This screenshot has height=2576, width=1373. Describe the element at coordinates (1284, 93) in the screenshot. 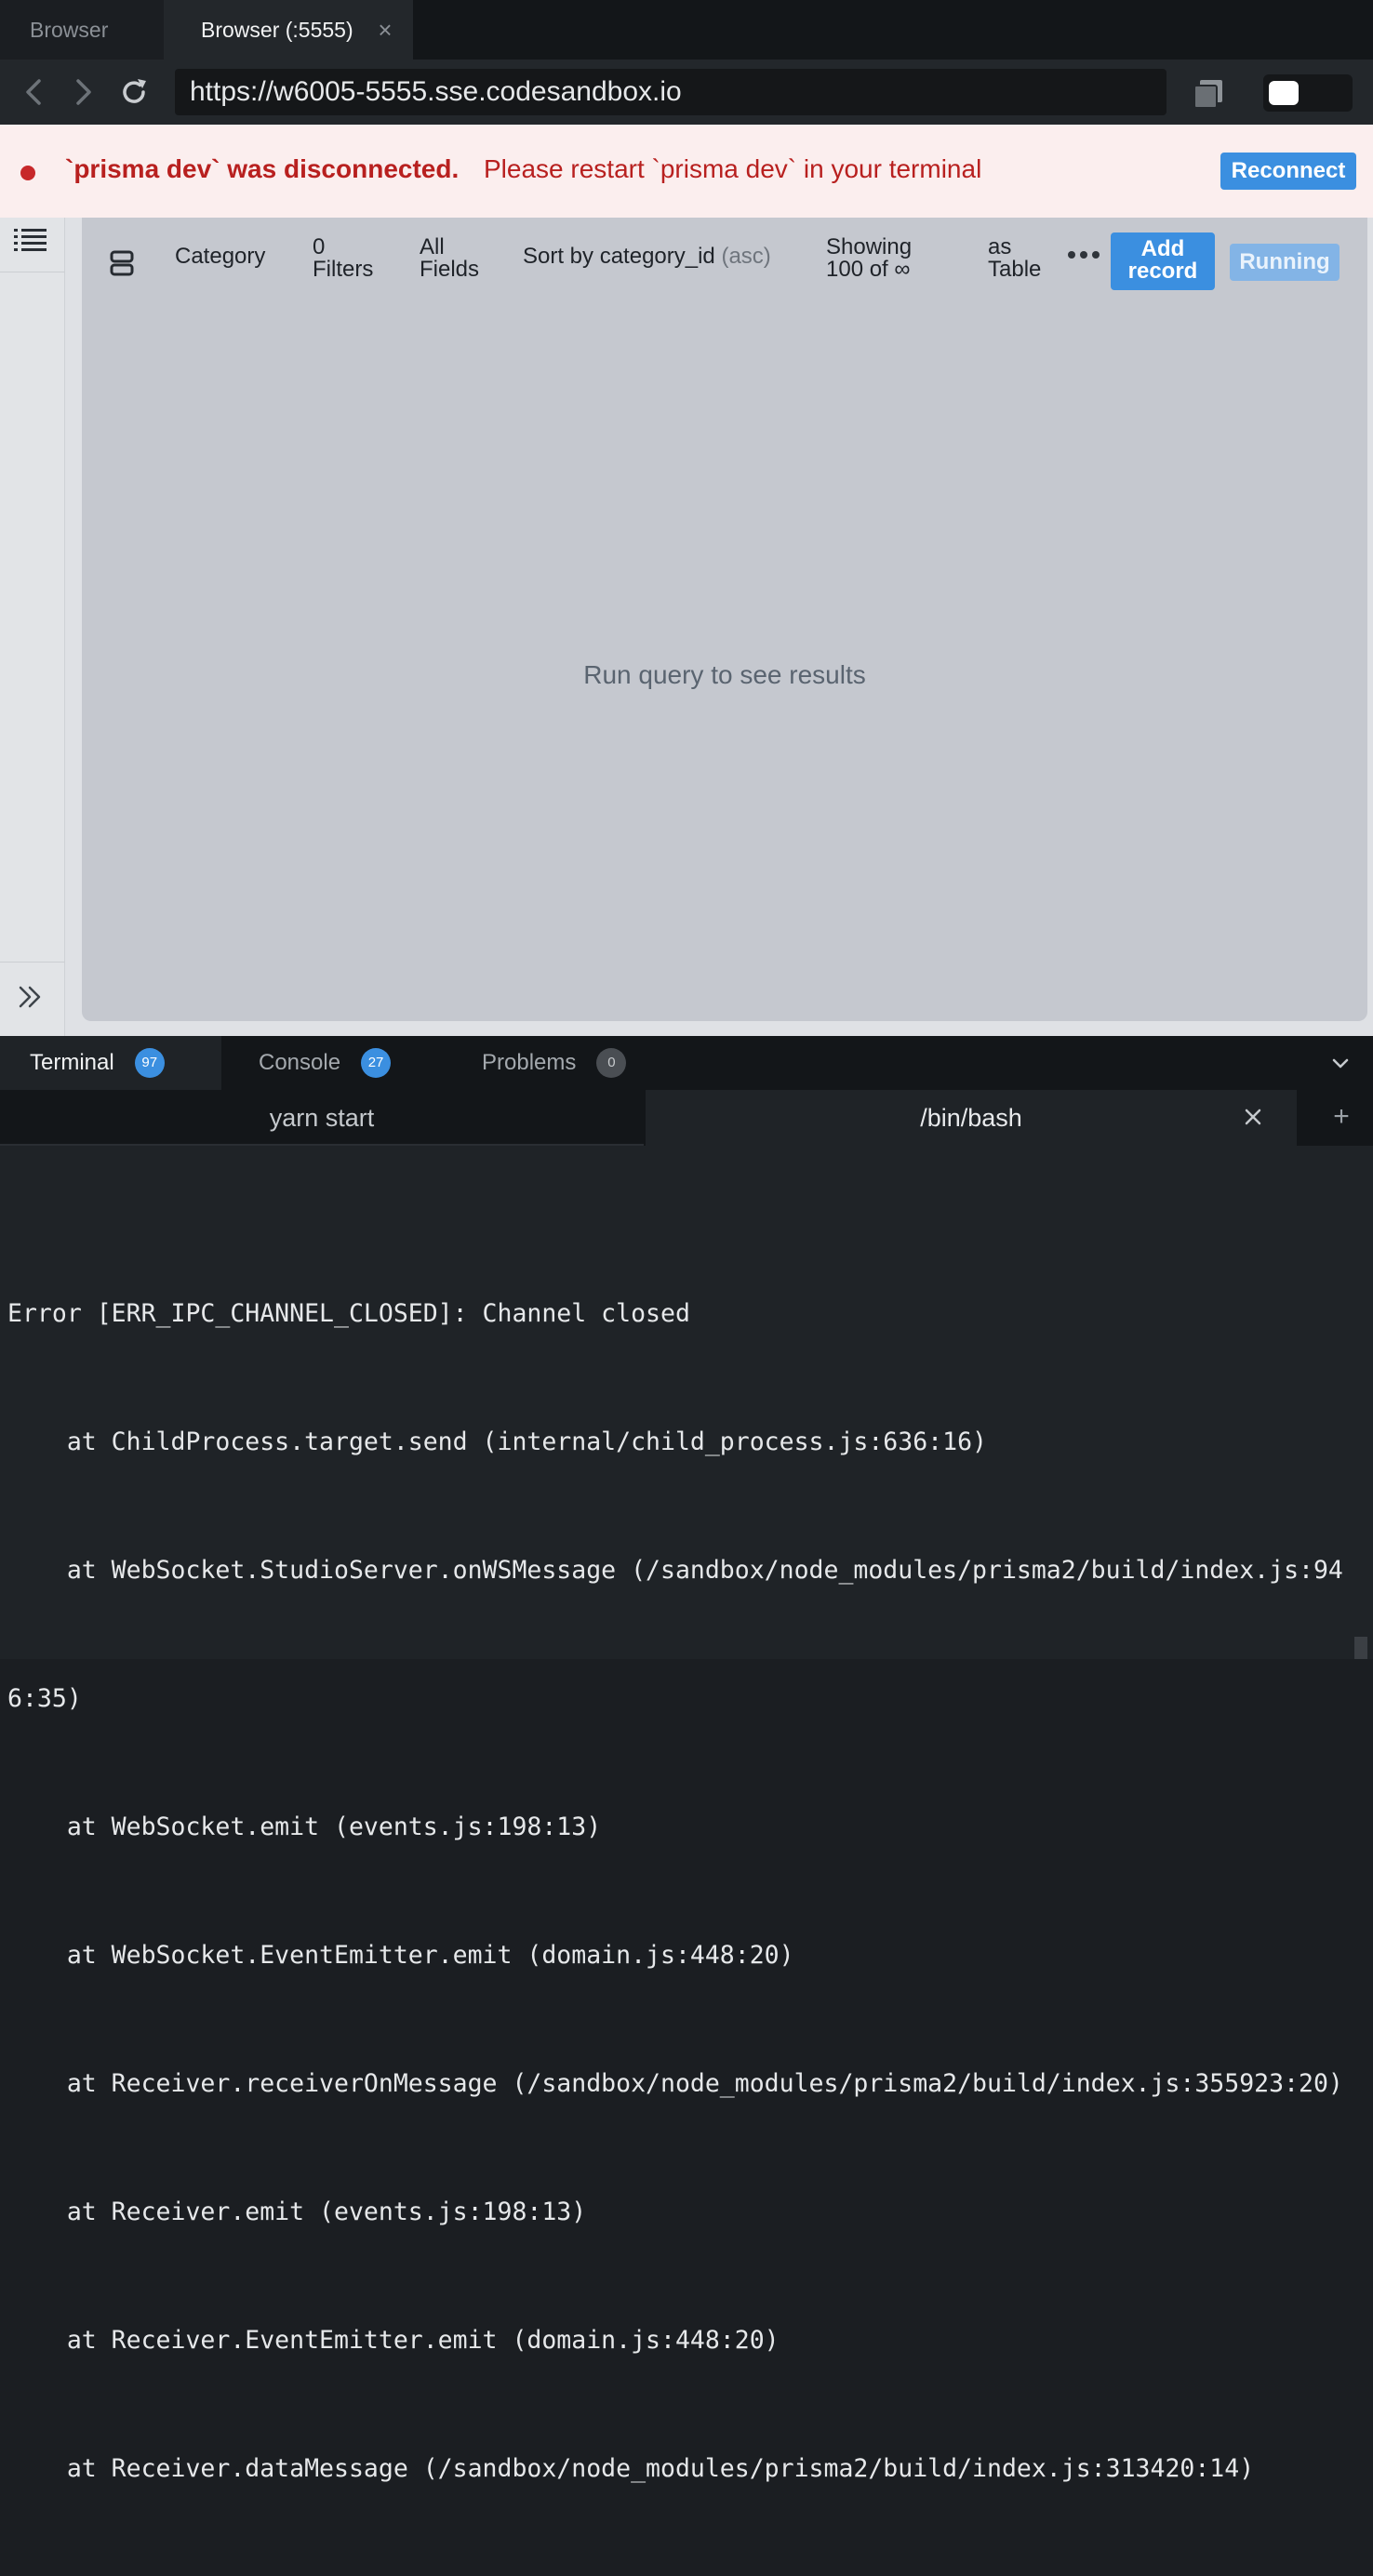

I see `toggle-knob` at that location.